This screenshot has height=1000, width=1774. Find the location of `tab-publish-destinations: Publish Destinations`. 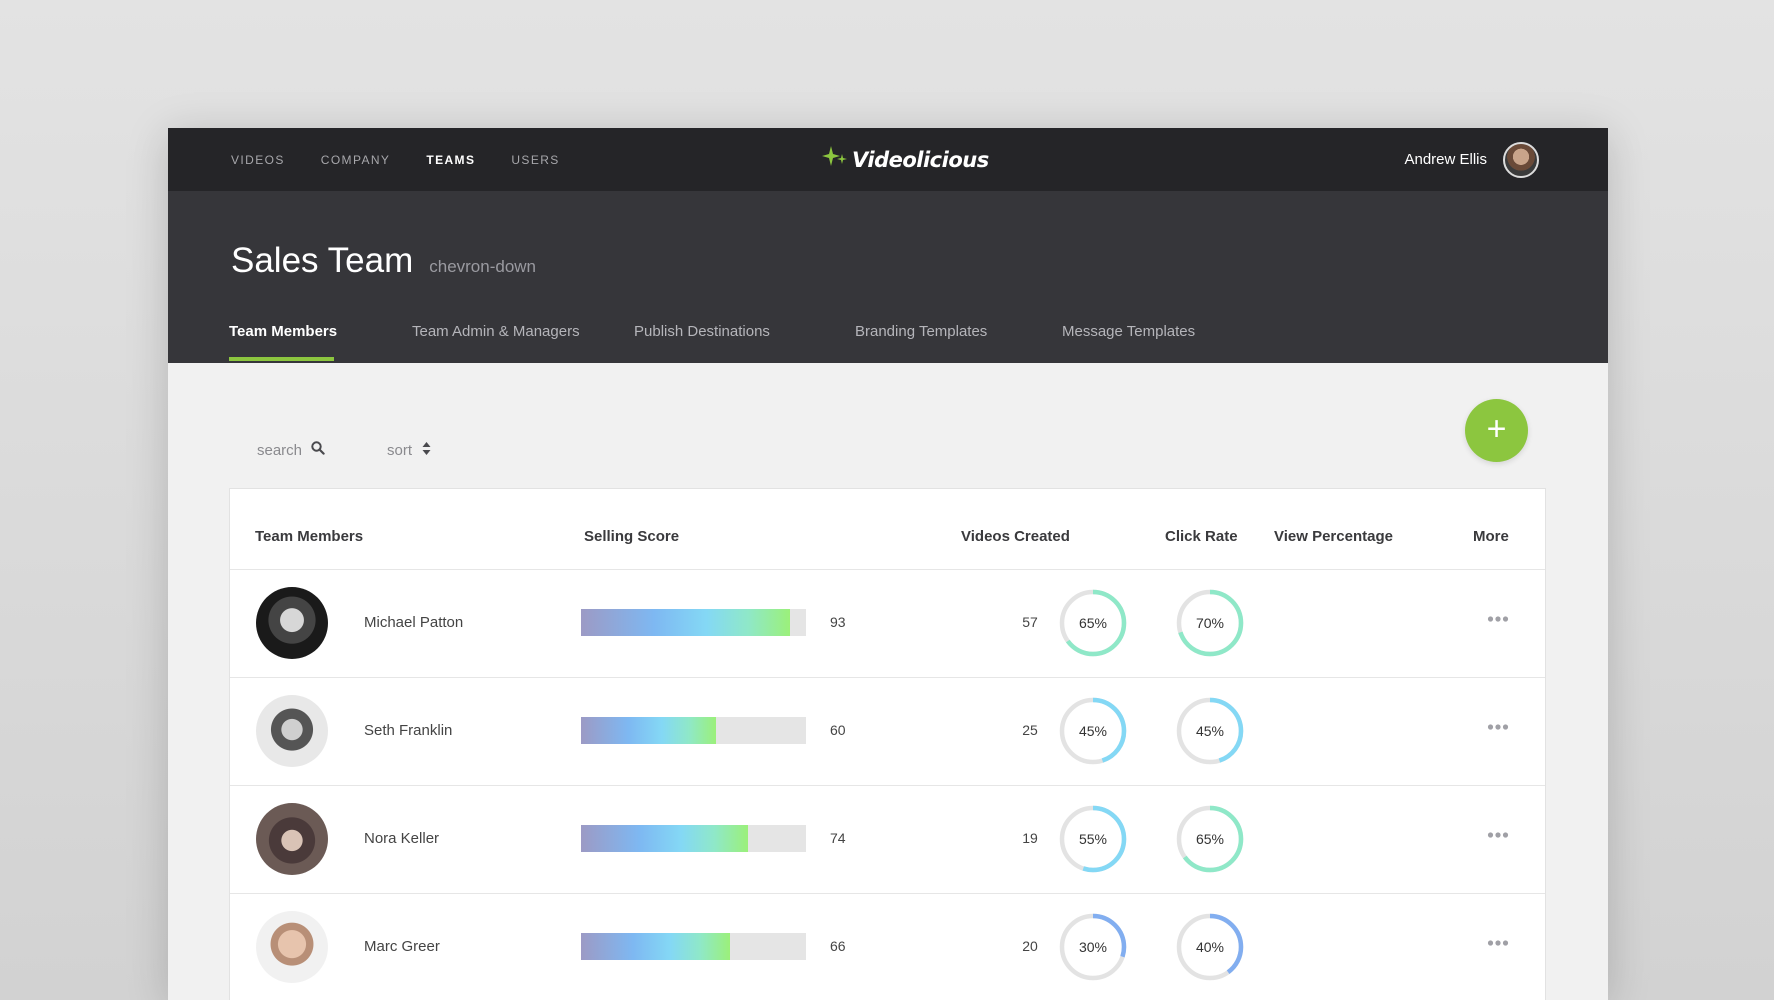

tab-publish-destinations: Publish Destinations is located at coordinates (702, 331).